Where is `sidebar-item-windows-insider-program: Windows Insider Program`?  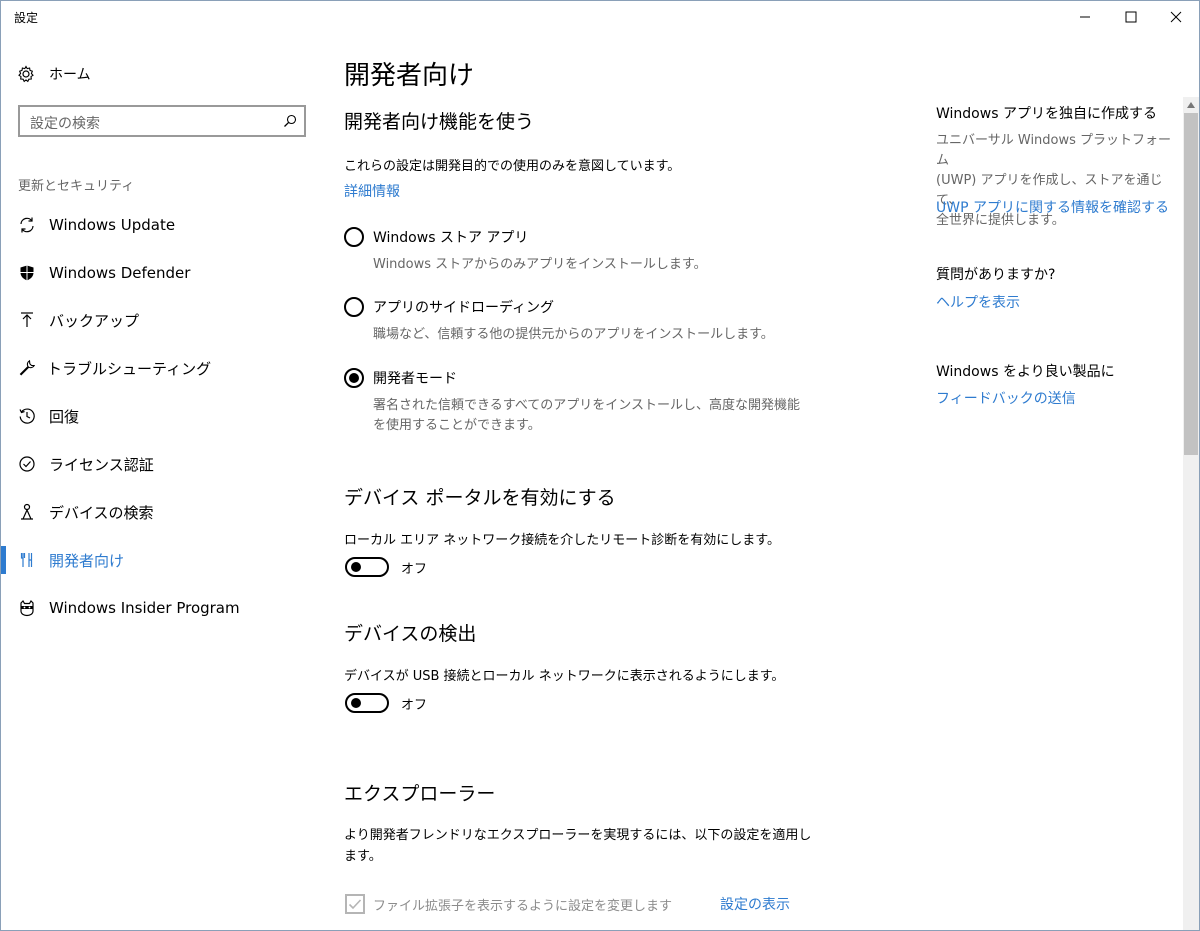
sidebar-item-windows-insider-program: Windows Insider Program is located at coordinates (161, 608).